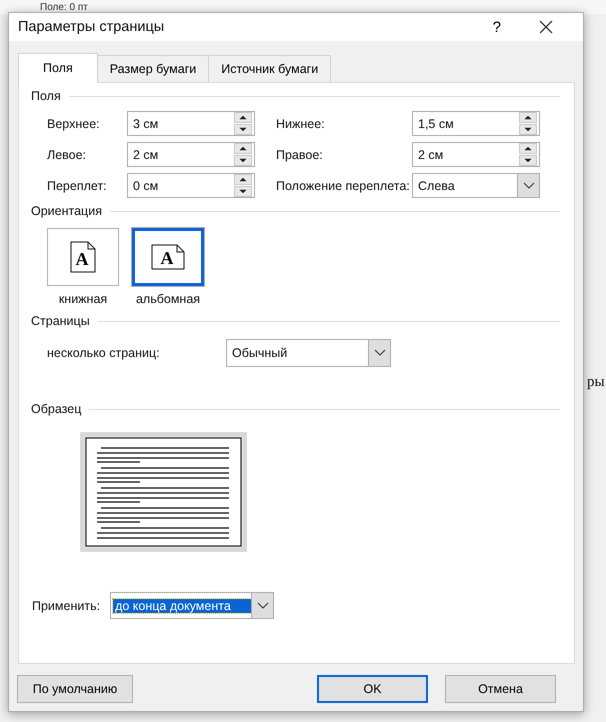  What do you see at coordinates (596, 382) in the screenshot?
I see `document-text: ры` at bounding box center [596, 382].